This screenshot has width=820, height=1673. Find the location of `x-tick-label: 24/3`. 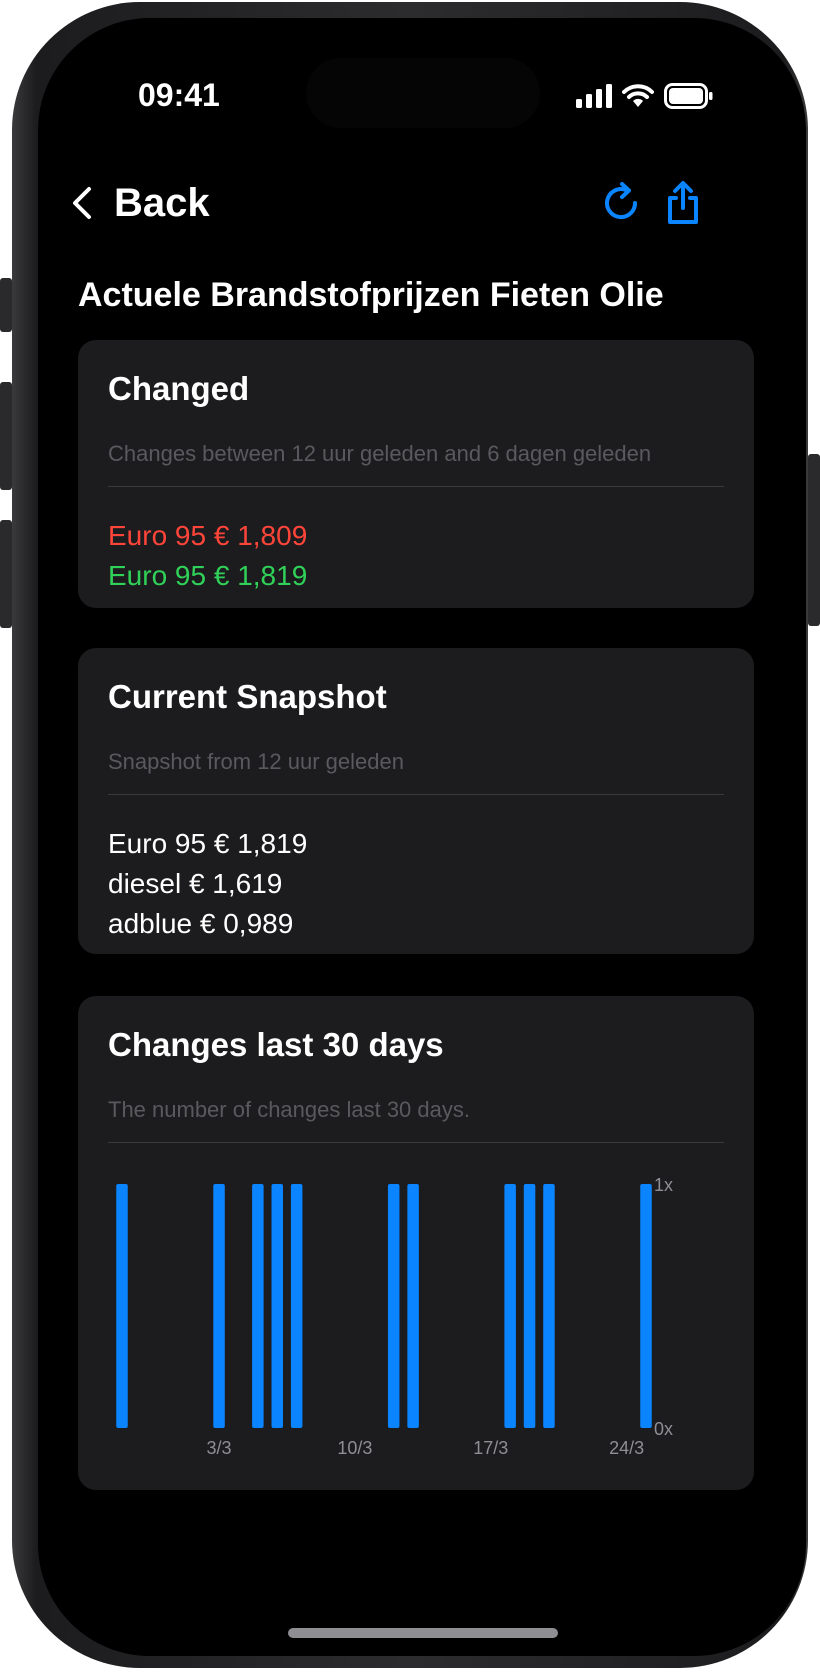

x-tick-label: 24/3 is located at coordinates (626, 1448).